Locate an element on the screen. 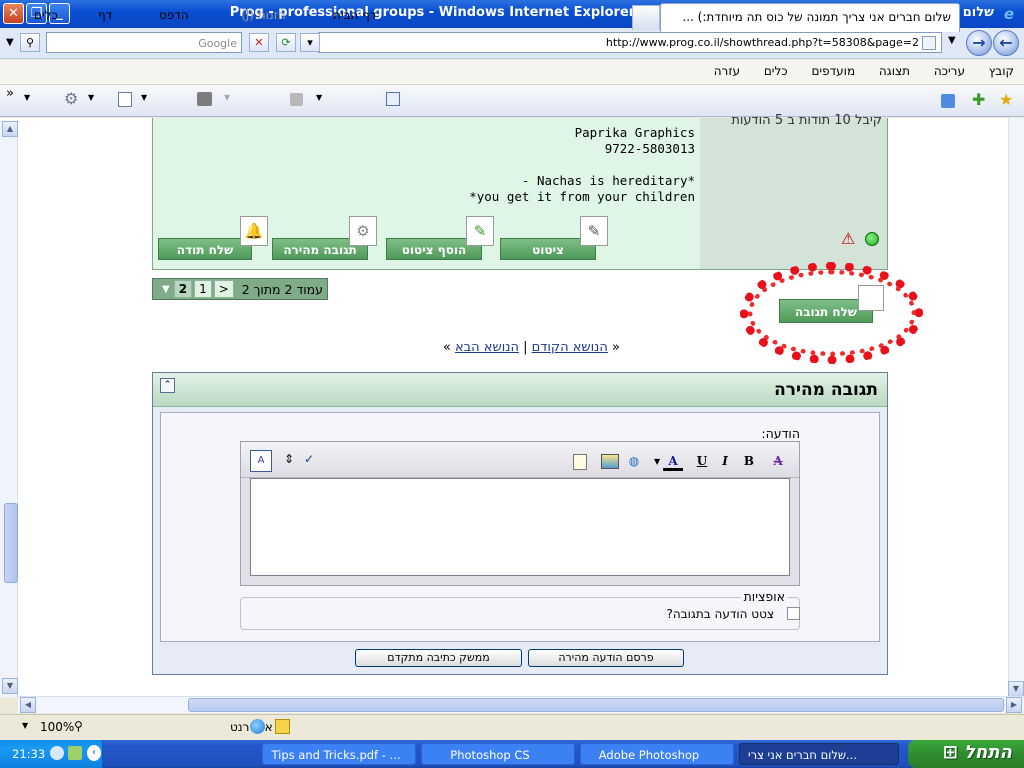 The width and height of the screenshot is (1024, 768). user-thanks-count: קיבל 10 תודות ב 5 הודעות is located at coordinates (806, 120).